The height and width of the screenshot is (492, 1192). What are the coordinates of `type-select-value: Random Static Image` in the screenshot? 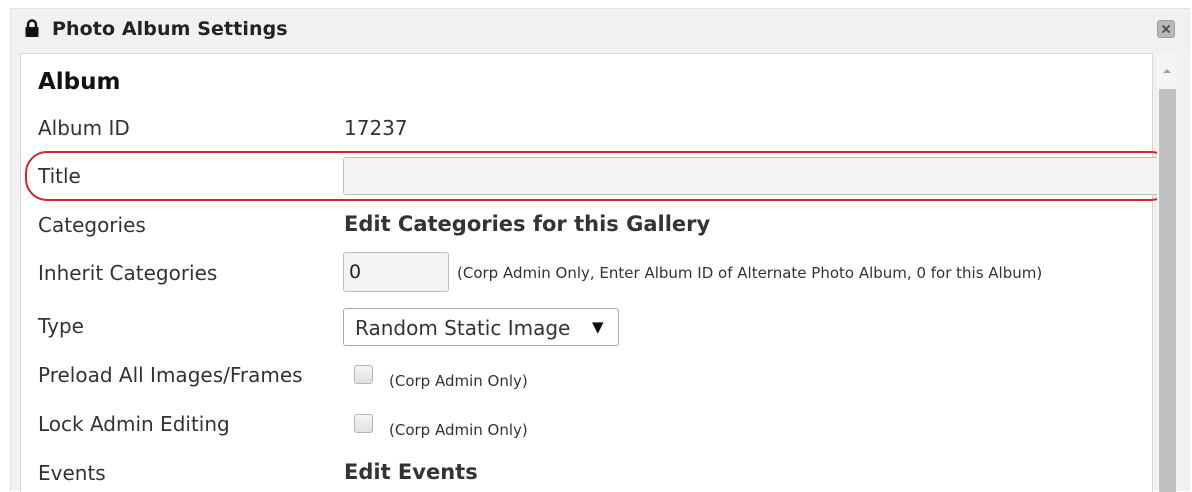 It's located at (463, 328).